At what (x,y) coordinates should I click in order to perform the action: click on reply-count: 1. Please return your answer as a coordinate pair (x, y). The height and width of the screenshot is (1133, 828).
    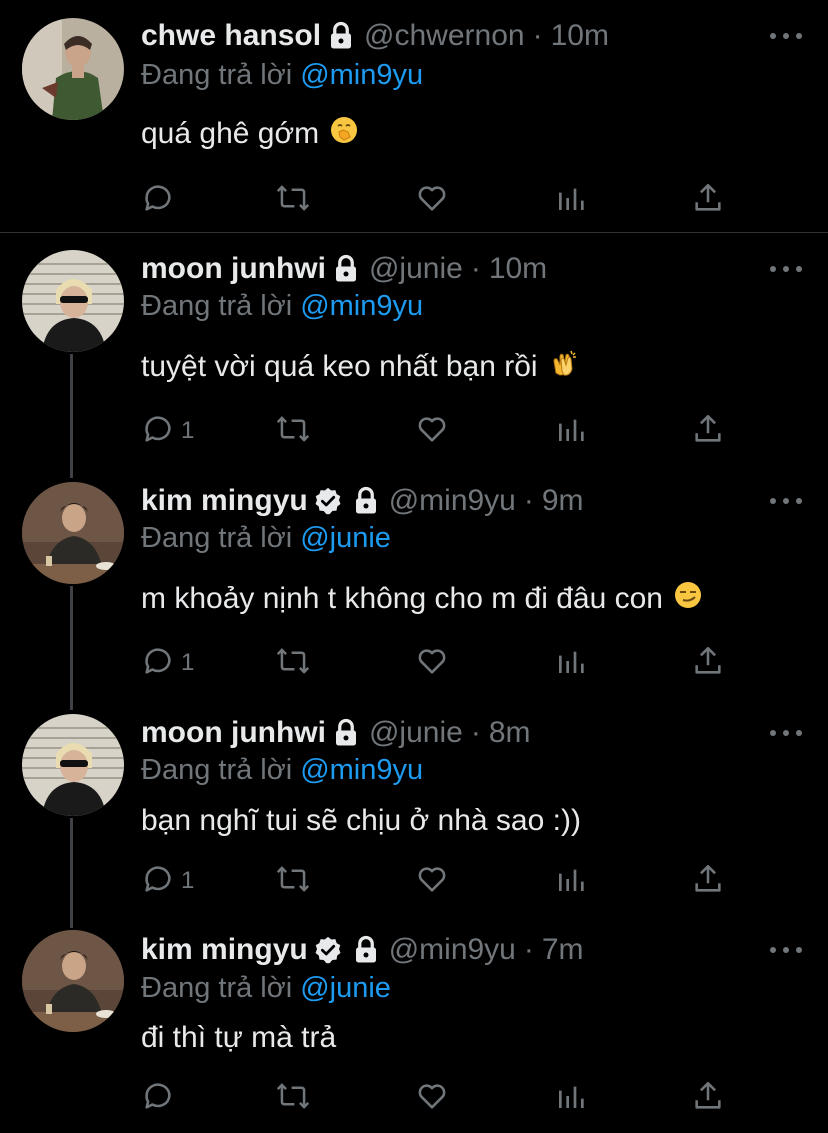
    Looking at the image, I should click on (188, 662).